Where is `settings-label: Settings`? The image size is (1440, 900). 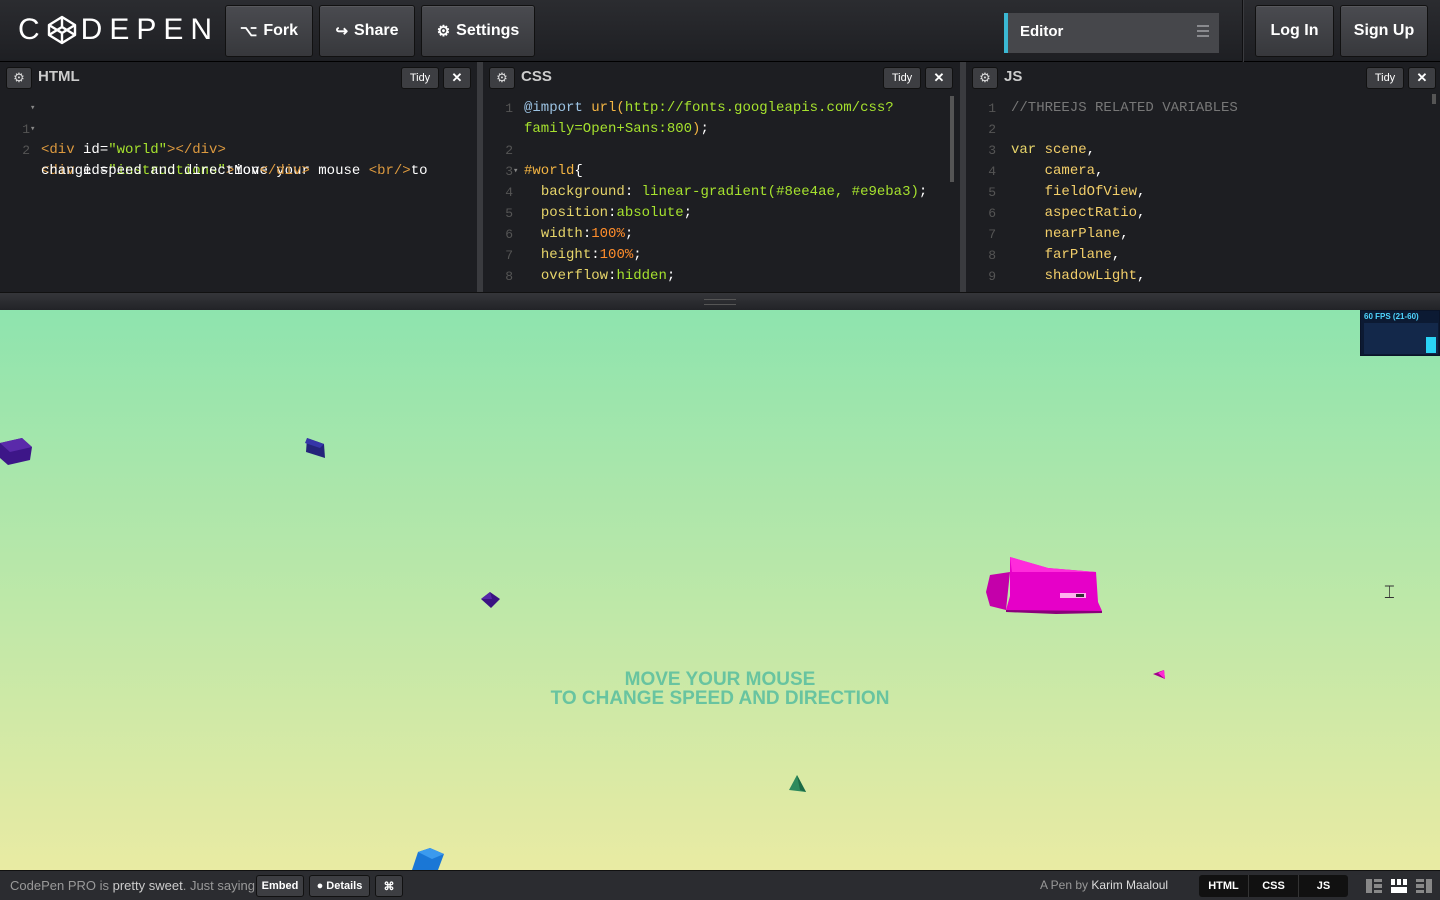 settings-label: Settings is located at coordinates (488, 30).